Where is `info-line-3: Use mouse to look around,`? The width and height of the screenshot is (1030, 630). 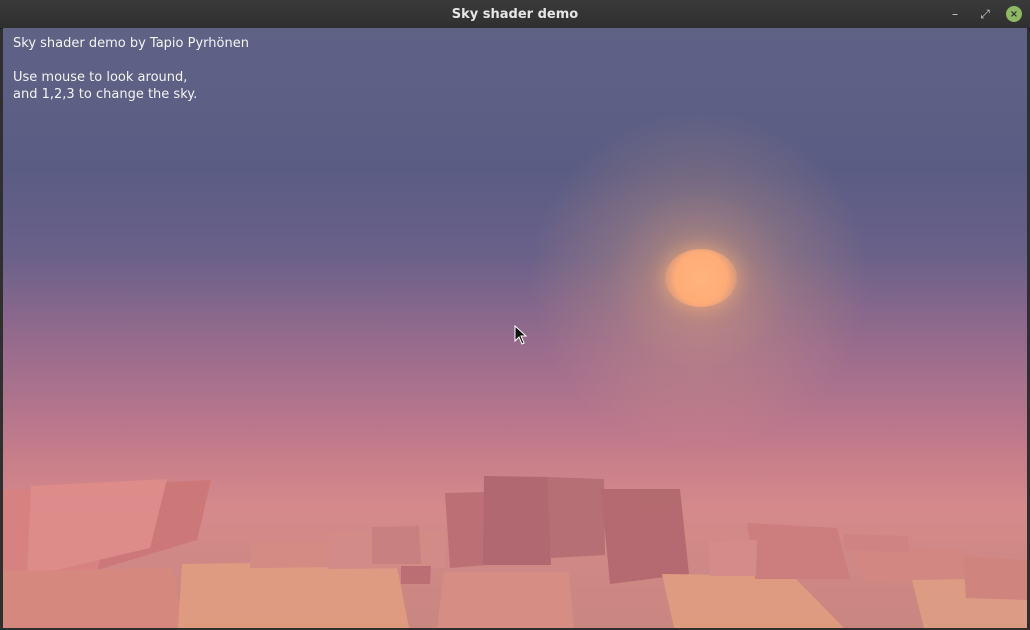
info-line-3: Use mouse to look around, is located at coordinates (100, 77).